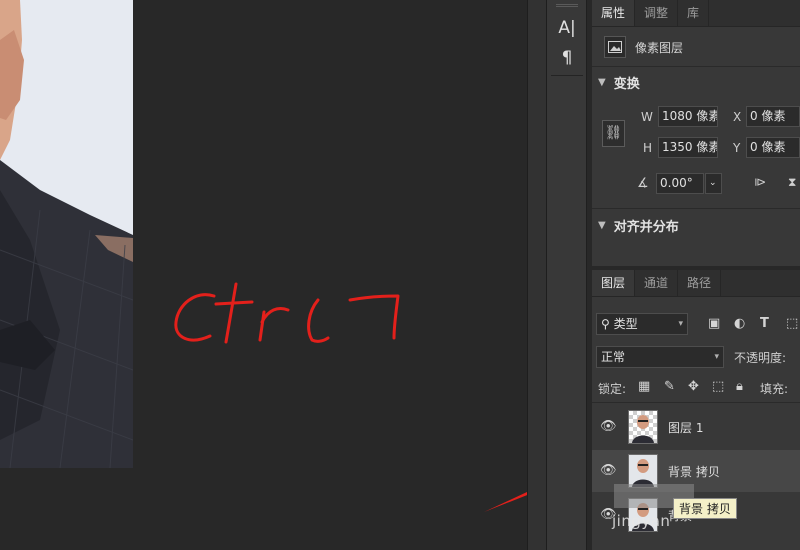 Image resolution: width=800 pixels, height=550 pixels. I want to click on watermark: jingyan, so click(641, 521).